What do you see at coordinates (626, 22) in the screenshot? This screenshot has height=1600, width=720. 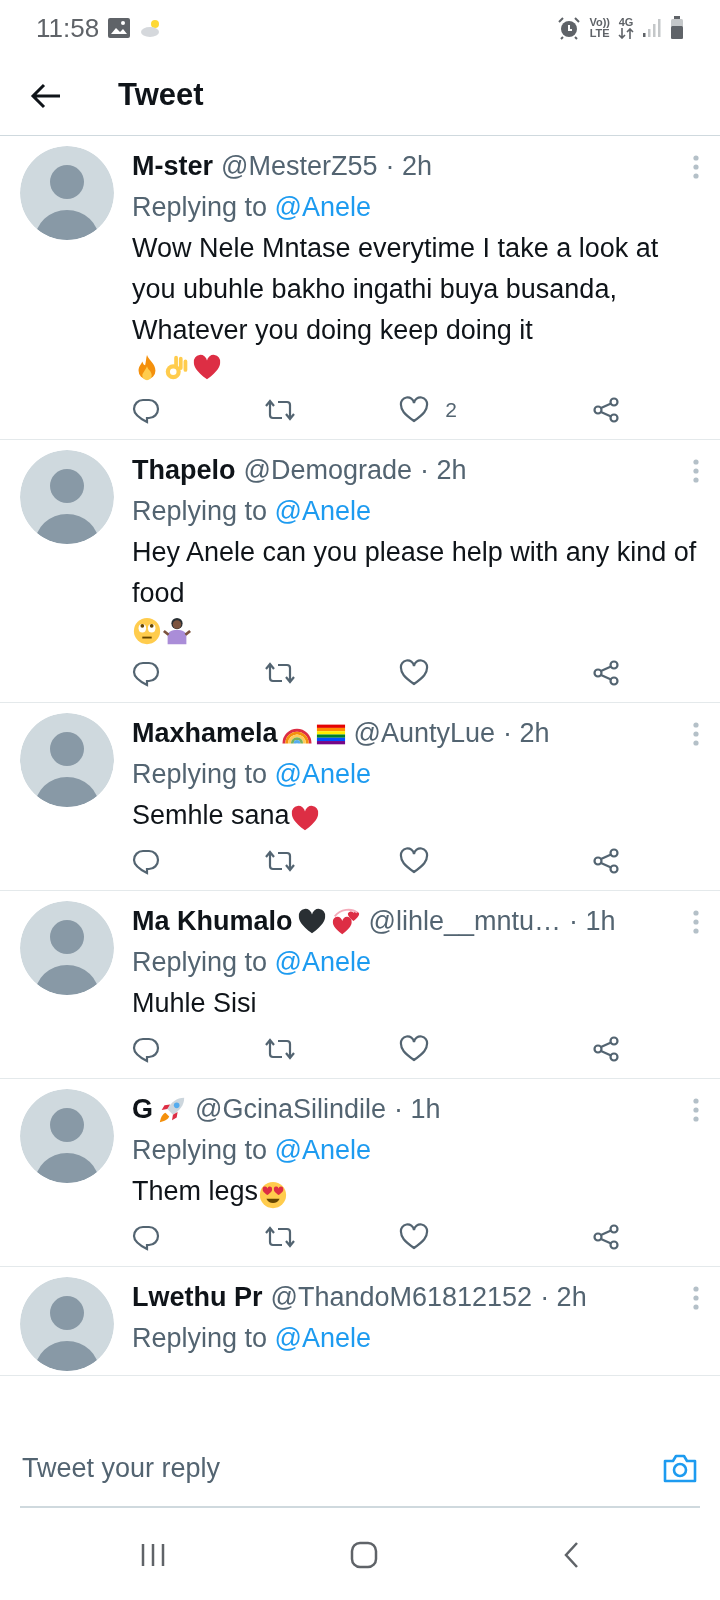 I see `network-label: 4G` at bounding box center [626, 22].